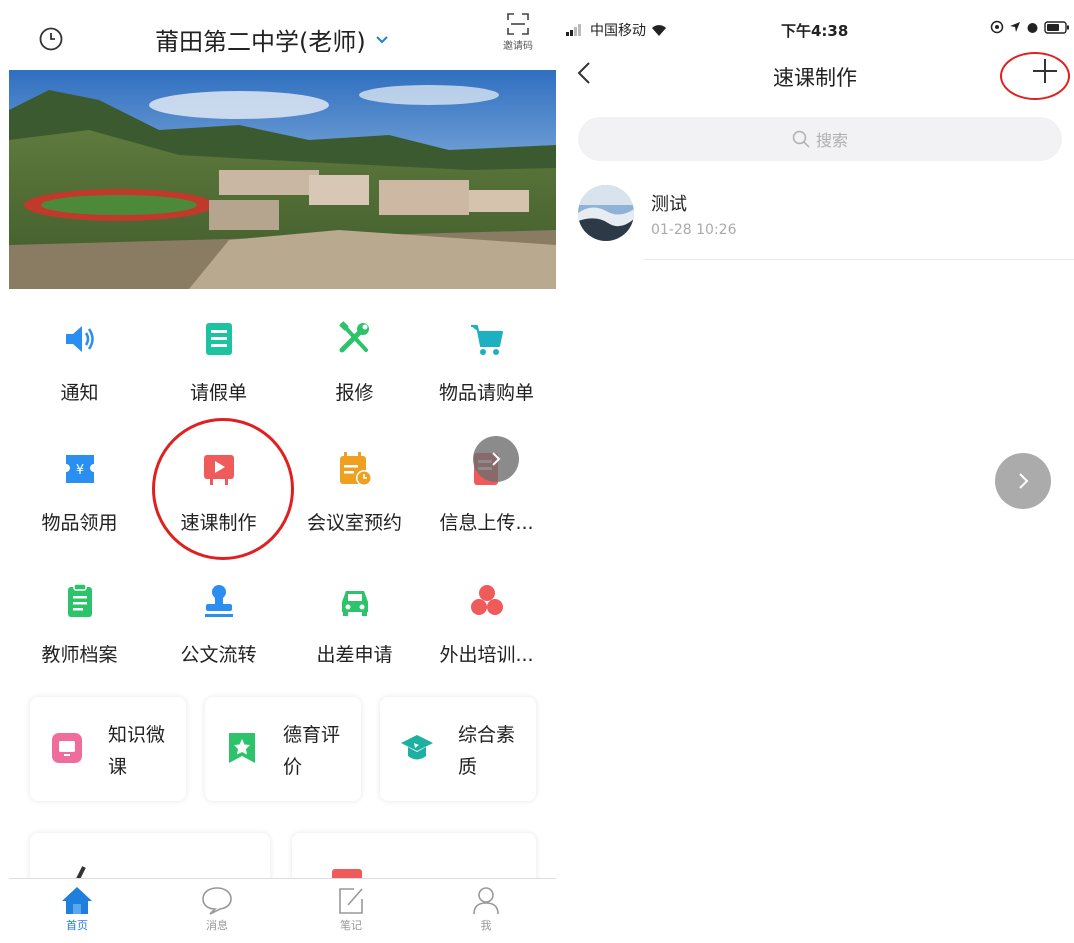 This screenshot has height=943, width=1074. Describe the element at coordinates (486, 901) in the screenshot. I see `user-icon` at that location.